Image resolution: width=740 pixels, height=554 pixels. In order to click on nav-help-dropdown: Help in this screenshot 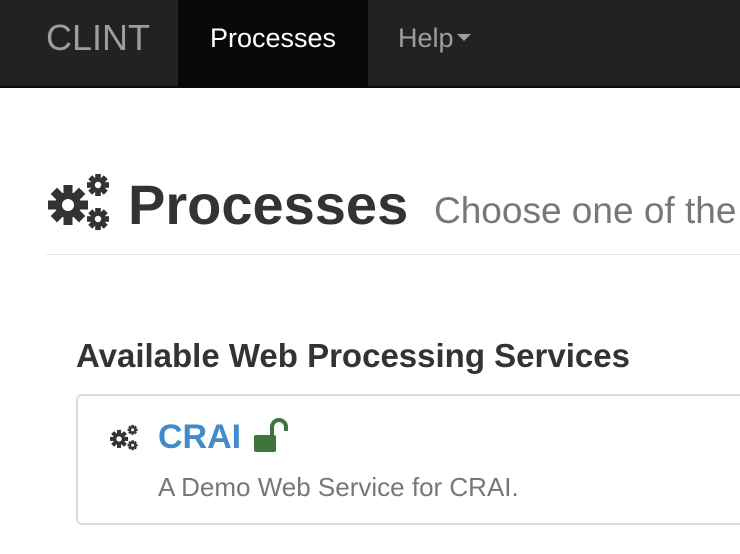, I will do `click(434, 43)`.